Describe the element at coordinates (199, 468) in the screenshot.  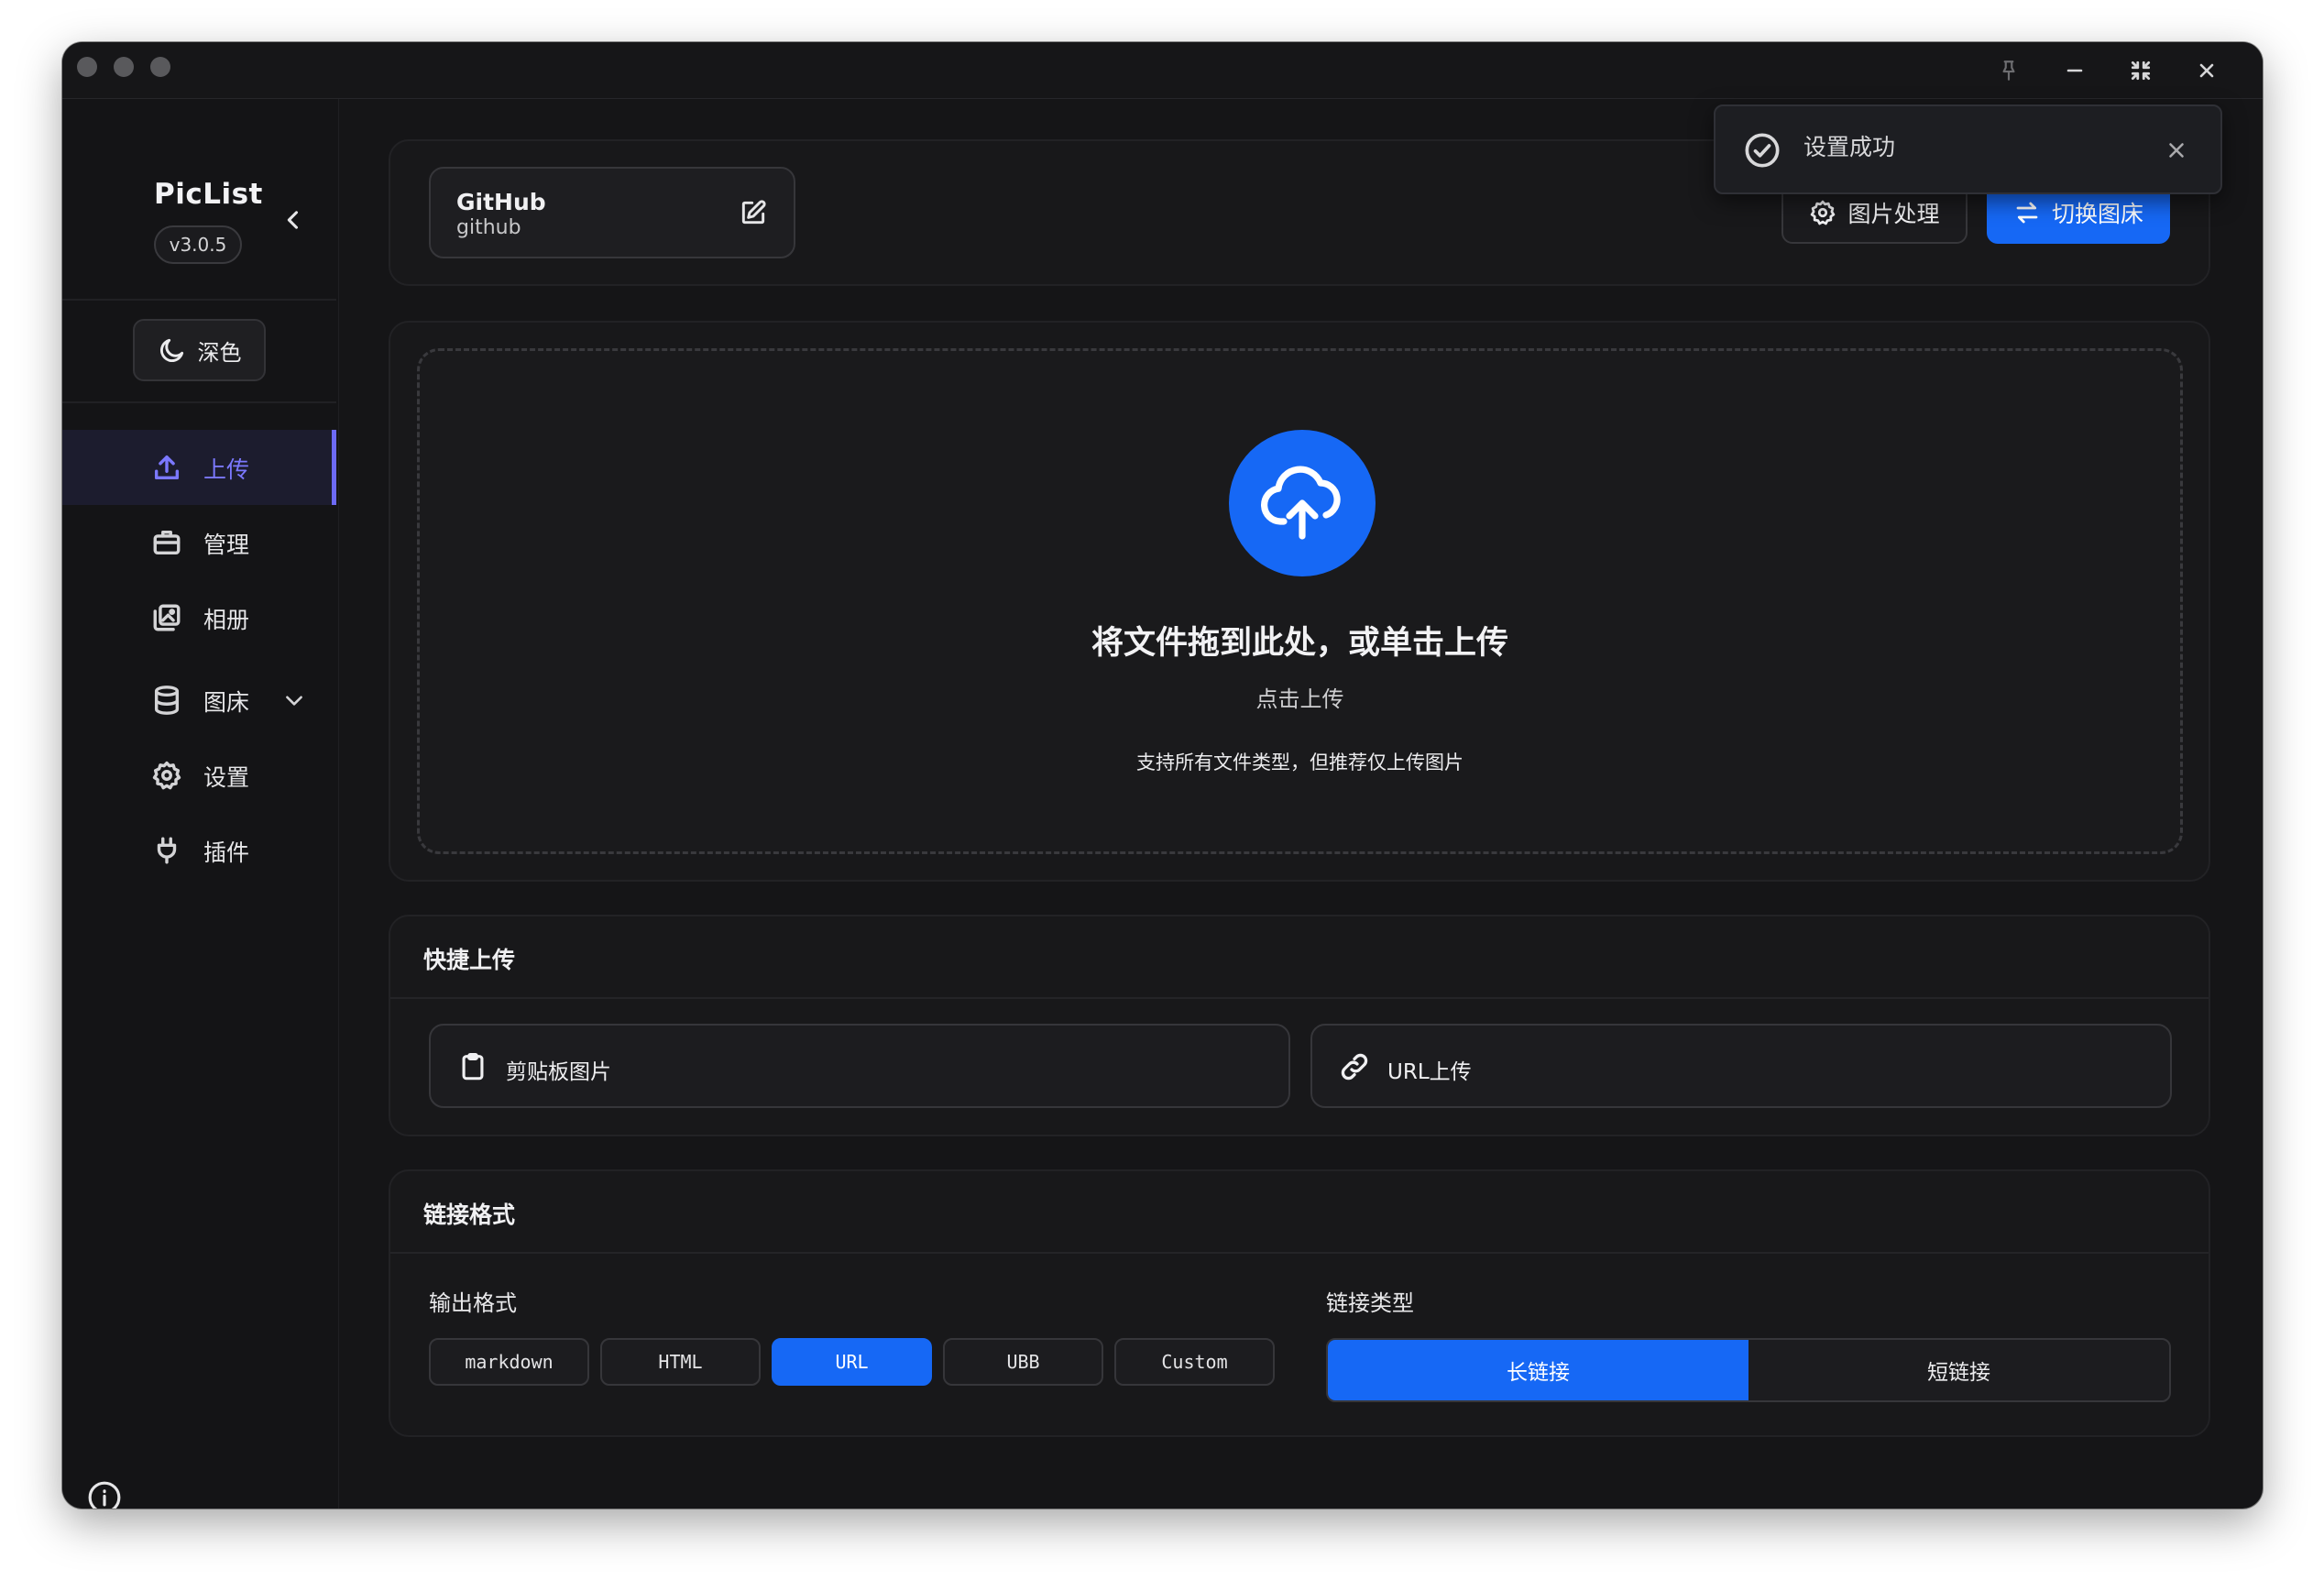
I see `sidebar-item-upload: 上传` at that location.